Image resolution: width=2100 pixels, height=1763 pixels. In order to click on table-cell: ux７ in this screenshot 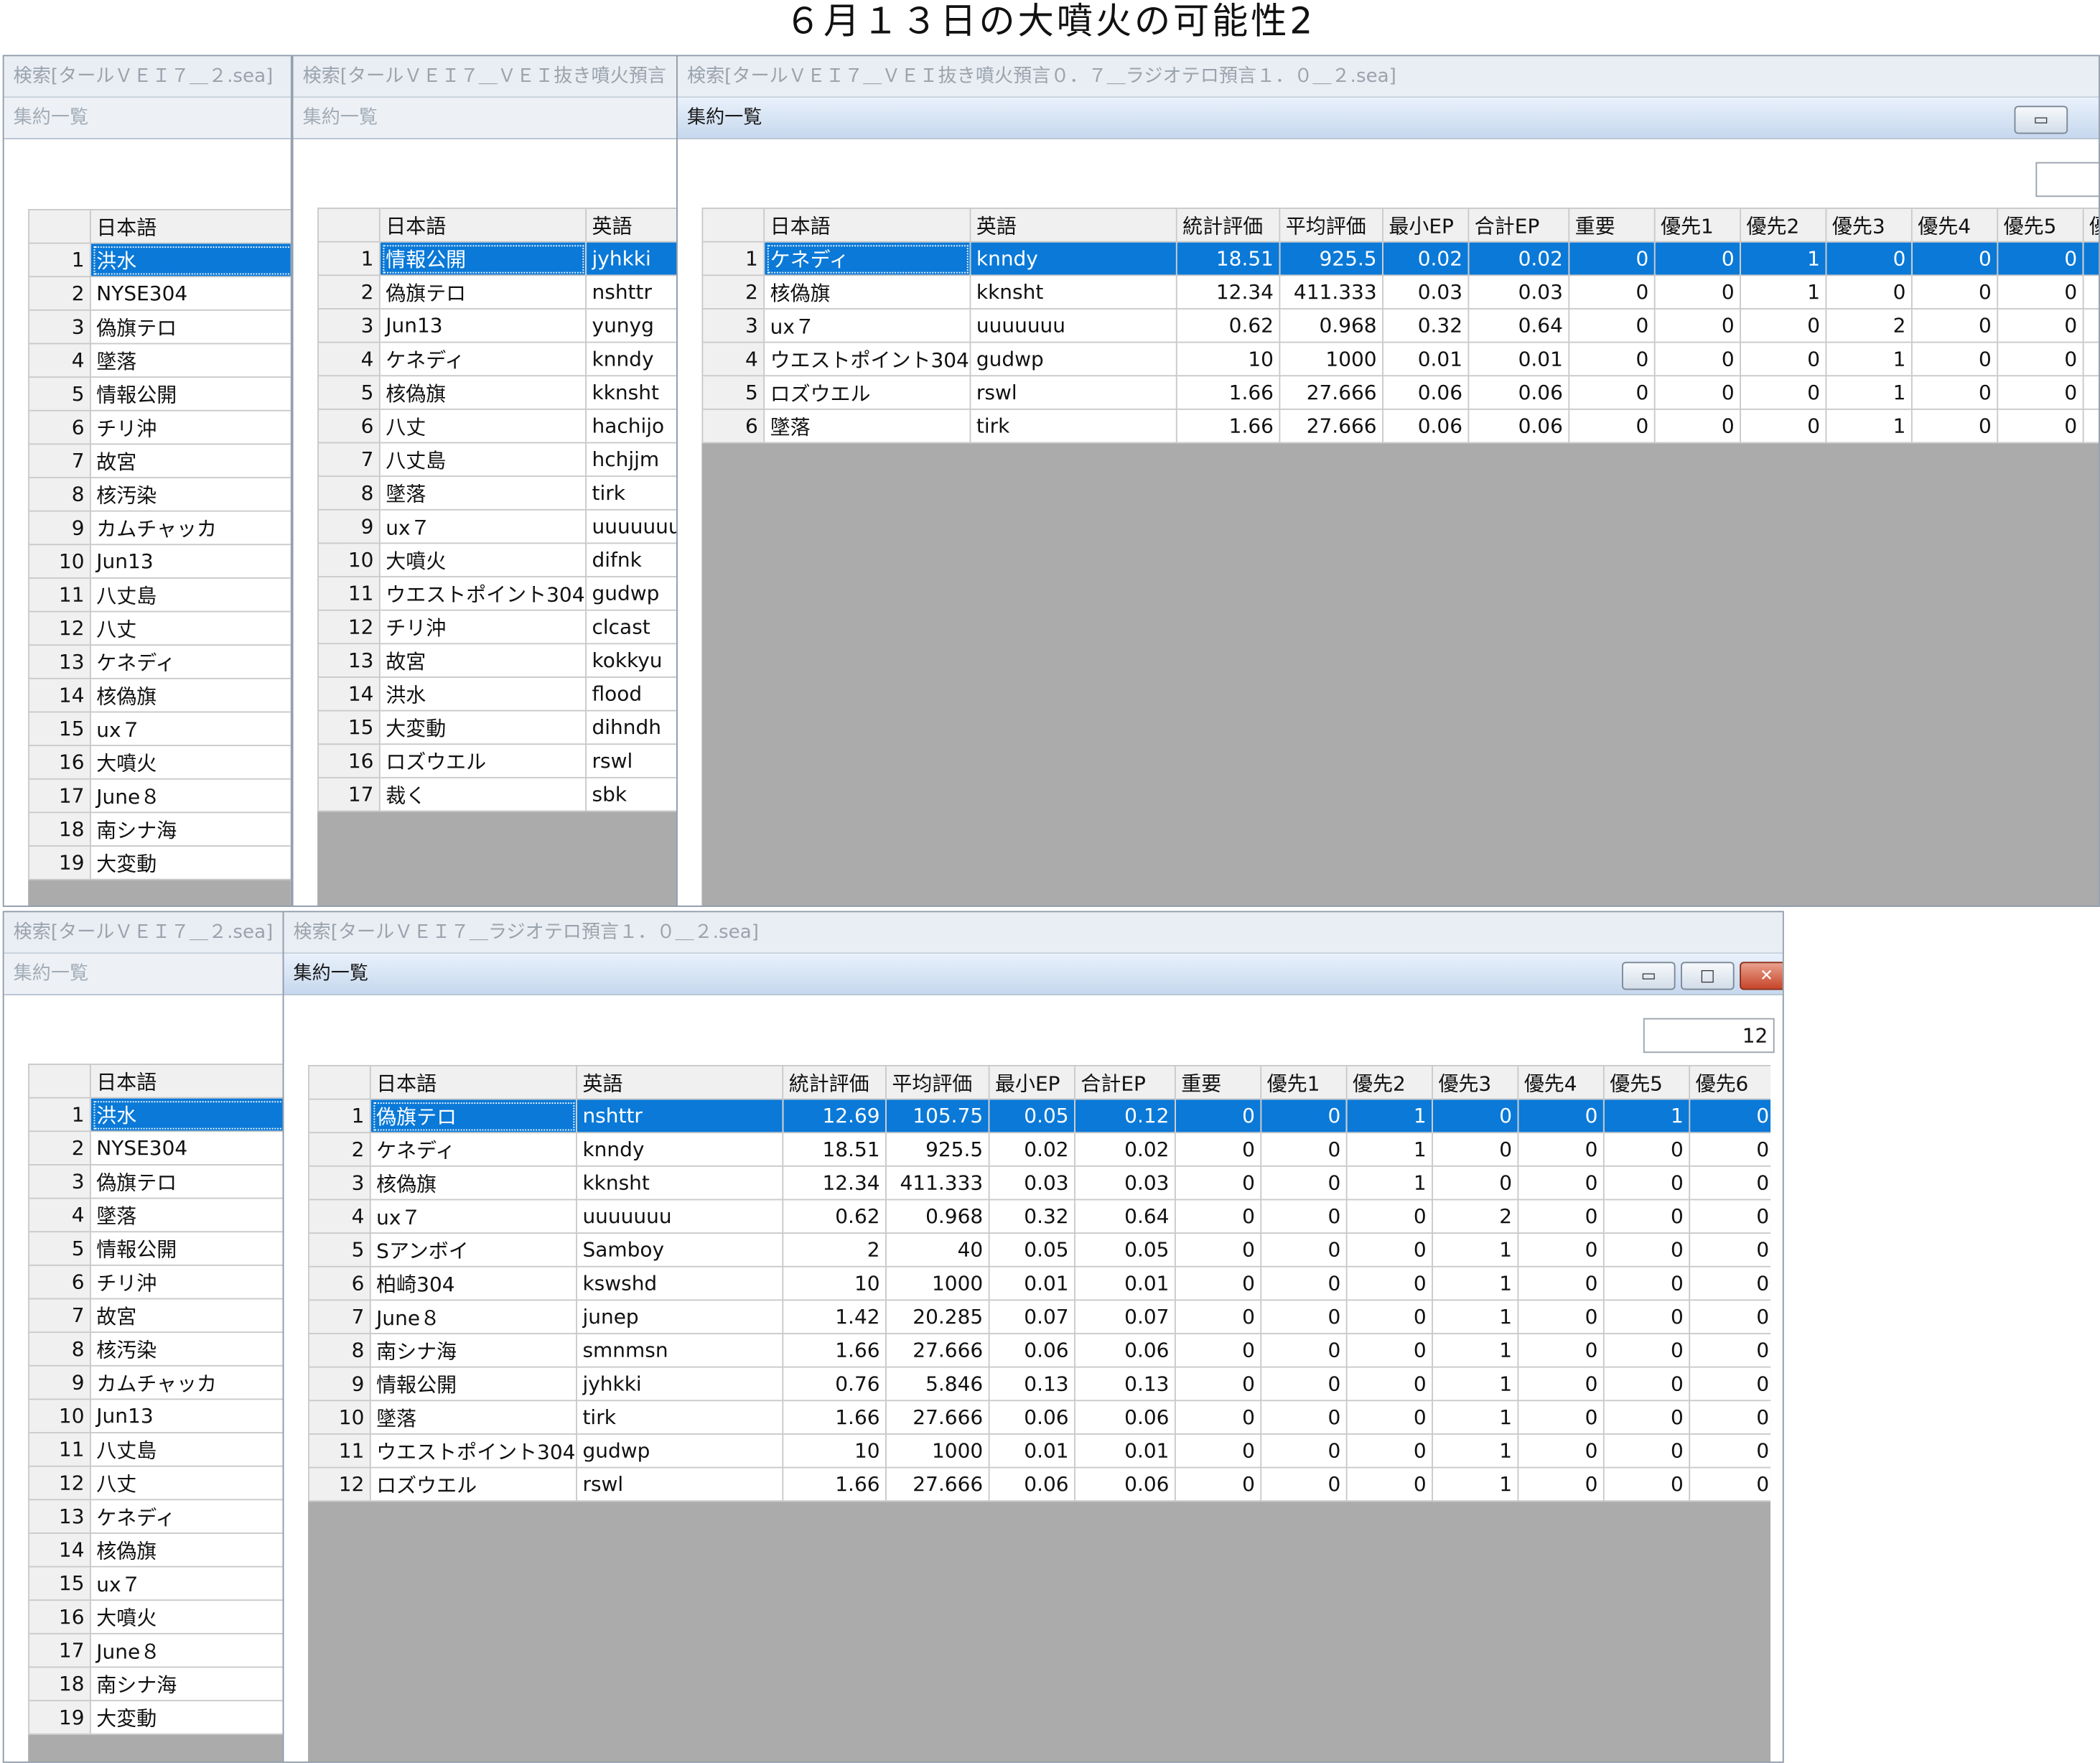, I will do `click(186, 1583)`.